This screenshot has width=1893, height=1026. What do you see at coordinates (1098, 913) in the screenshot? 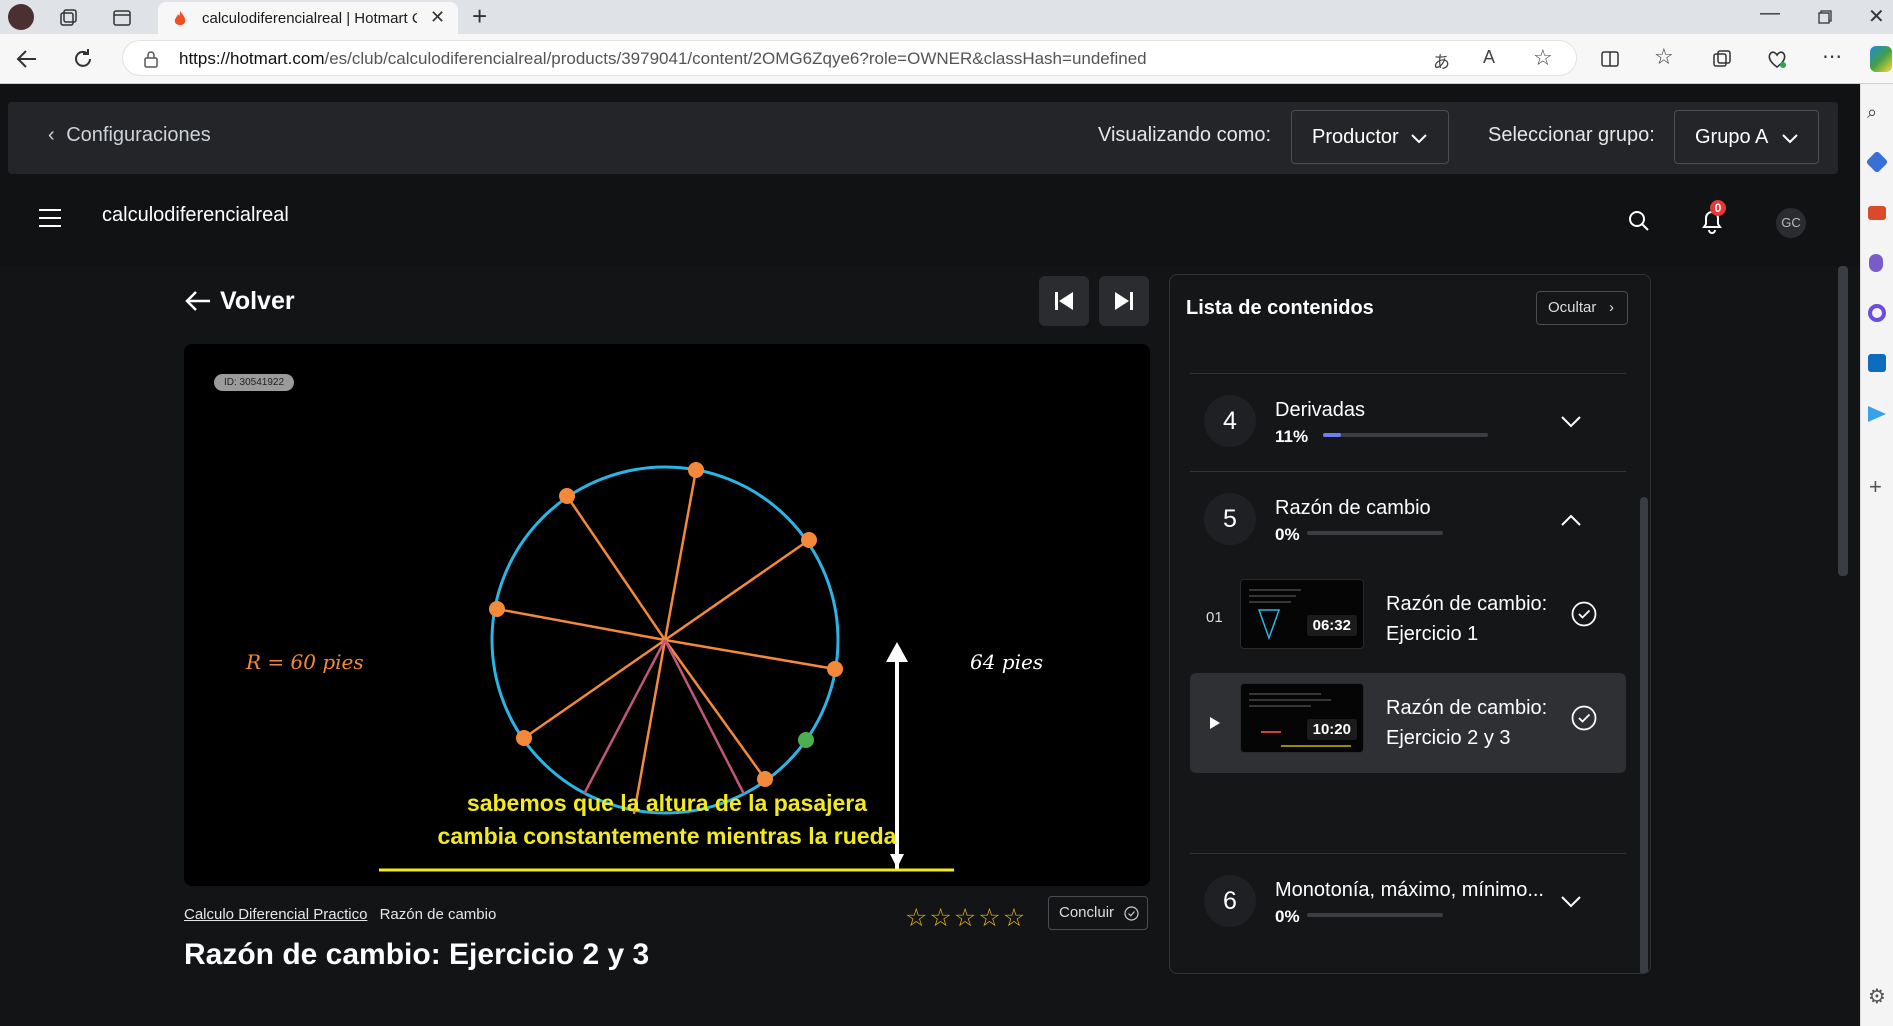
I see `conclude-button: Concluir` at bounding box center [1098, 913].